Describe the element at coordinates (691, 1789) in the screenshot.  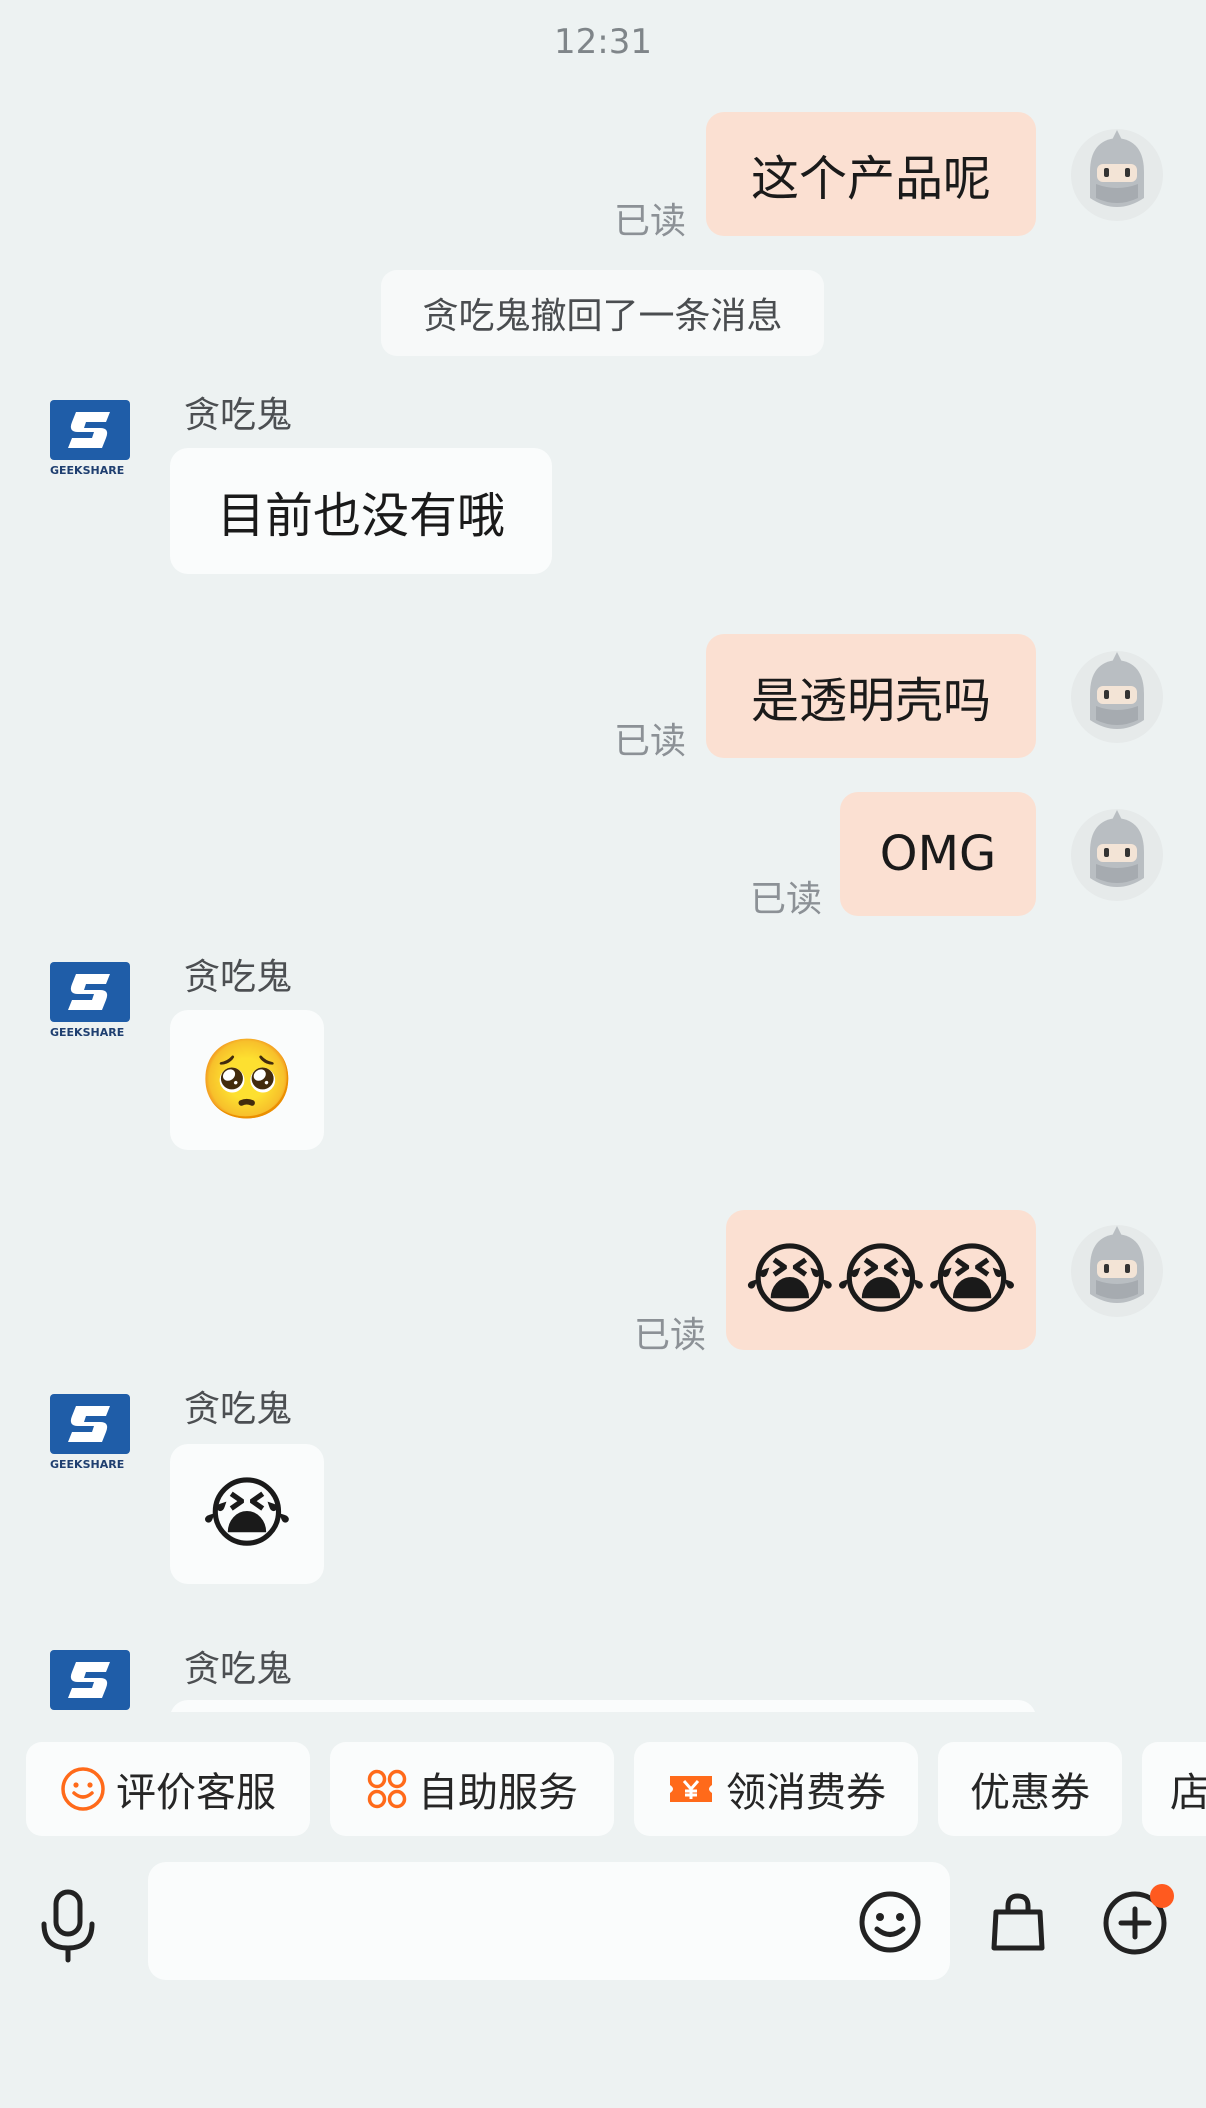
I see `coupon-ticket-icon` at that location.